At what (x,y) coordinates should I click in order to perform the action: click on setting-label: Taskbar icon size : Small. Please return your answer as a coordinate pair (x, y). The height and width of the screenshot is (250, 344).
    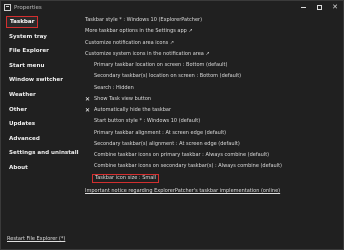
    Looking at the image, I should click on (126, 178).